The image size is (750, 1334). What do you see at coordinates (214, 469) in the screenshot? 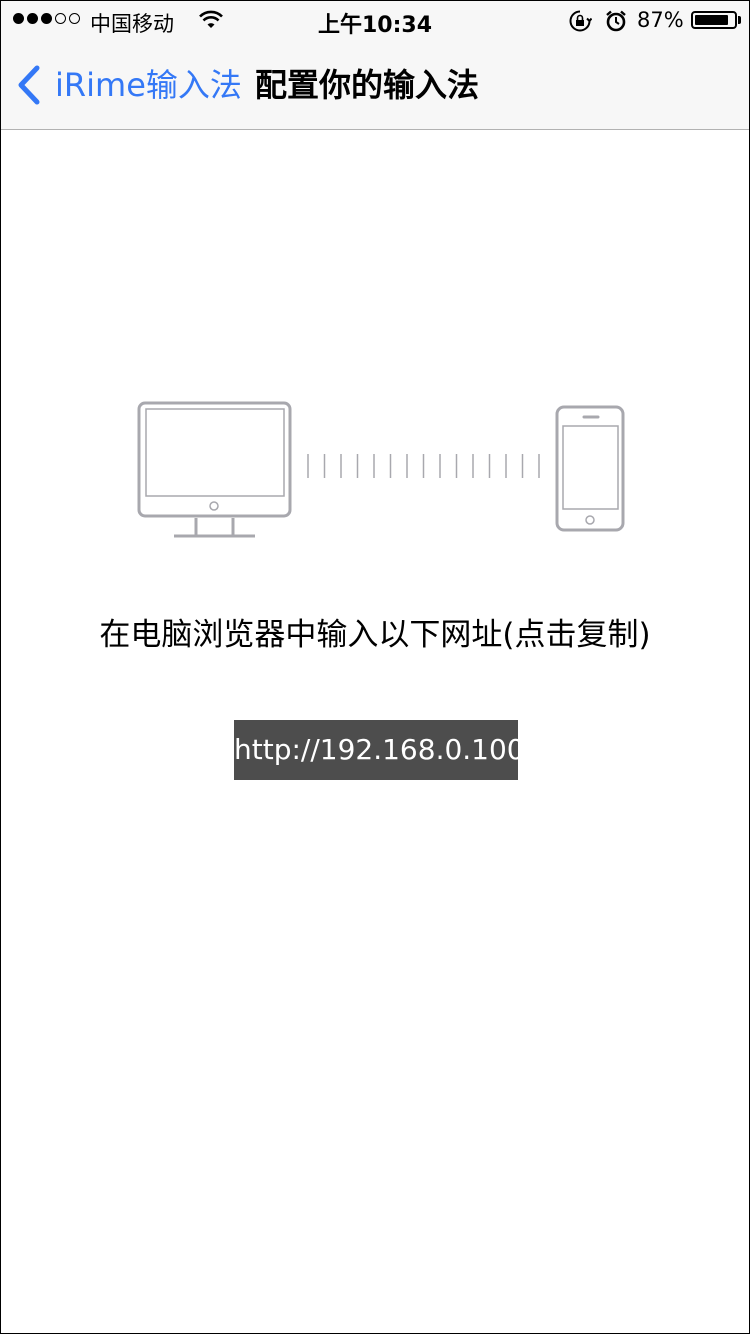
I see `monitor-icon` at bounding box center [214, 469].